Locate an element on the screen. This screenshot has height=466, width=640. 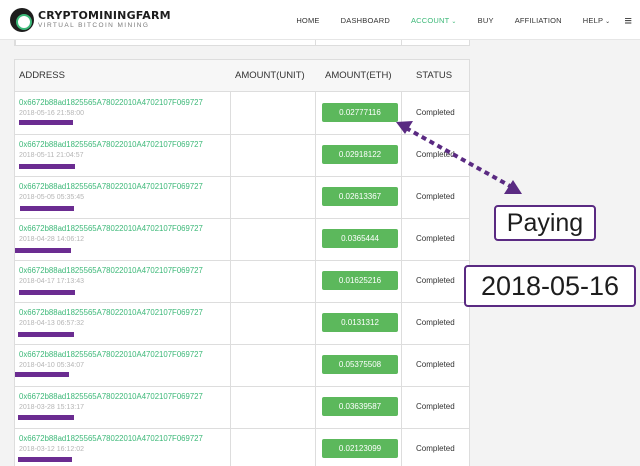
hamburger-menu-icon: ≡ is located at coordinates (628, 20).